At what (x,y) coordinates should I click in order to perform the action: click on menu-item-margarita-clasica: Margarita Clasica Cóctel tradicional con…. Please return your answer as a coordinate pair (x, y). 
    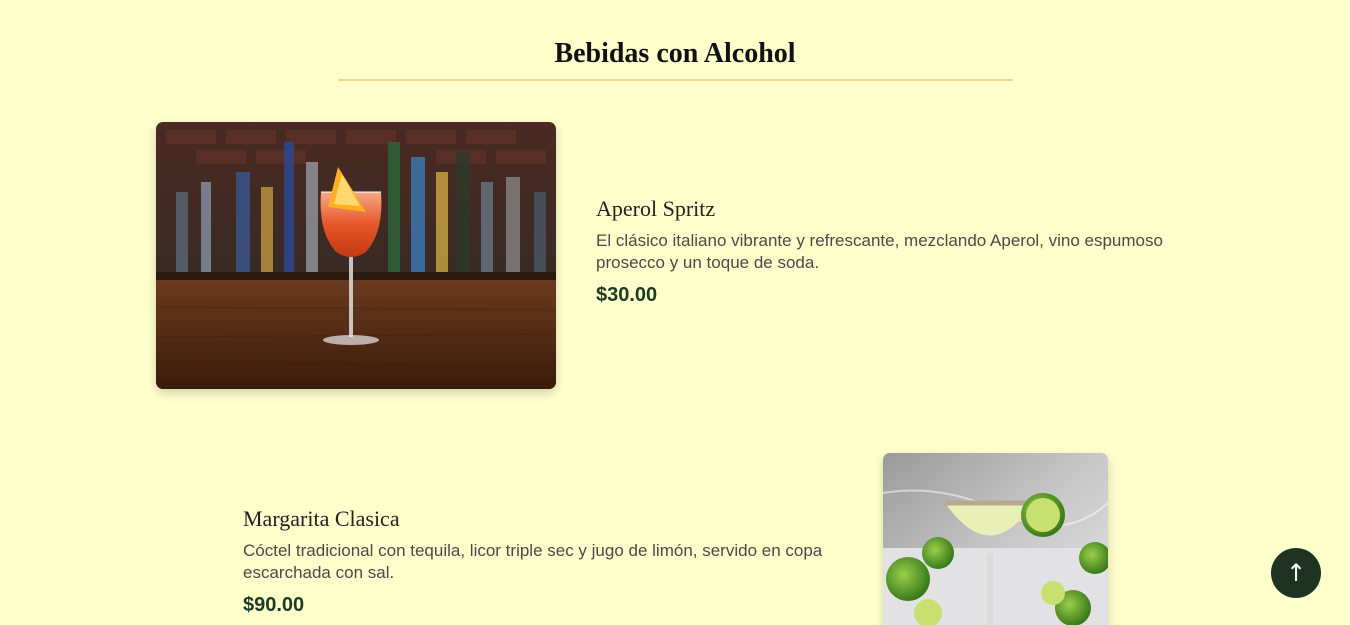
    Looking at the image, I should click on (548, 561).